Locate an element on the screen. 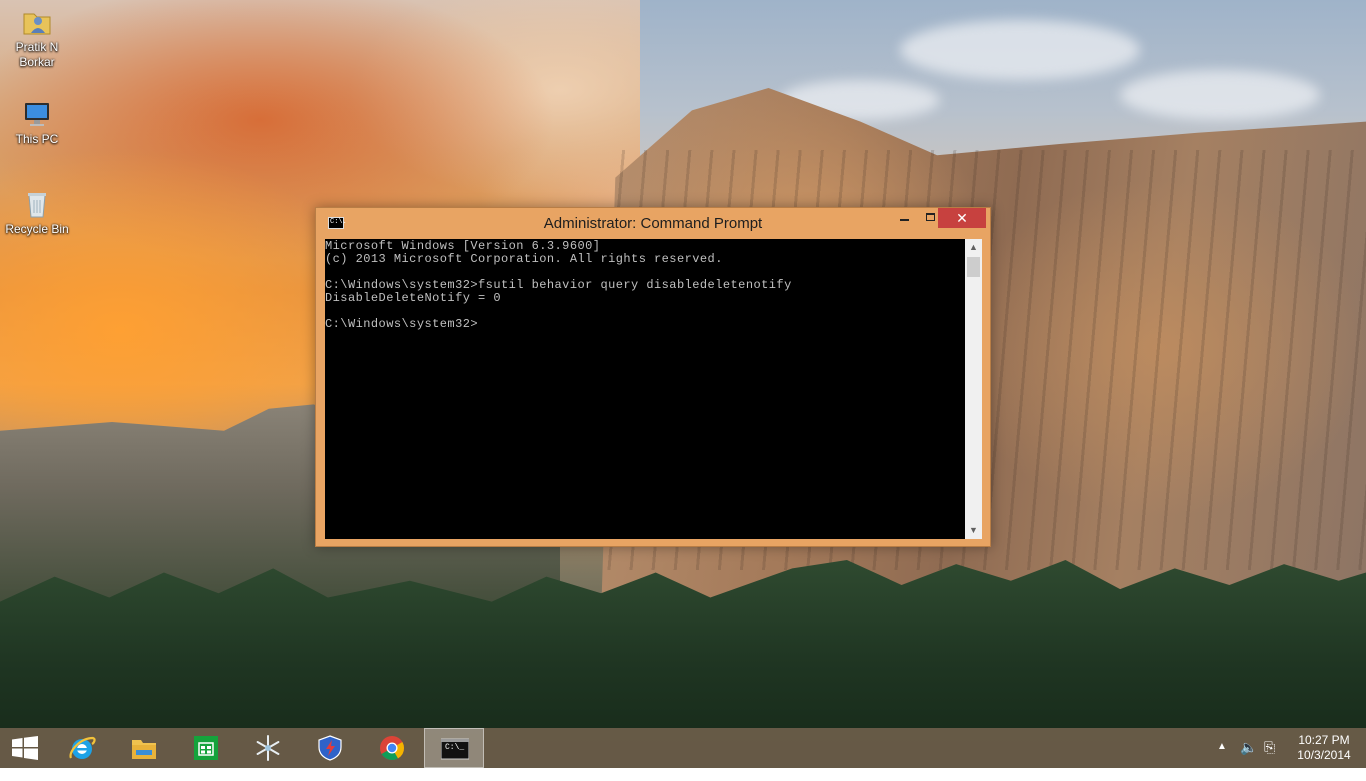 The width and height of the screenshot is (1366, 781). close-button: ✕ is located at coordinates (962, 218).